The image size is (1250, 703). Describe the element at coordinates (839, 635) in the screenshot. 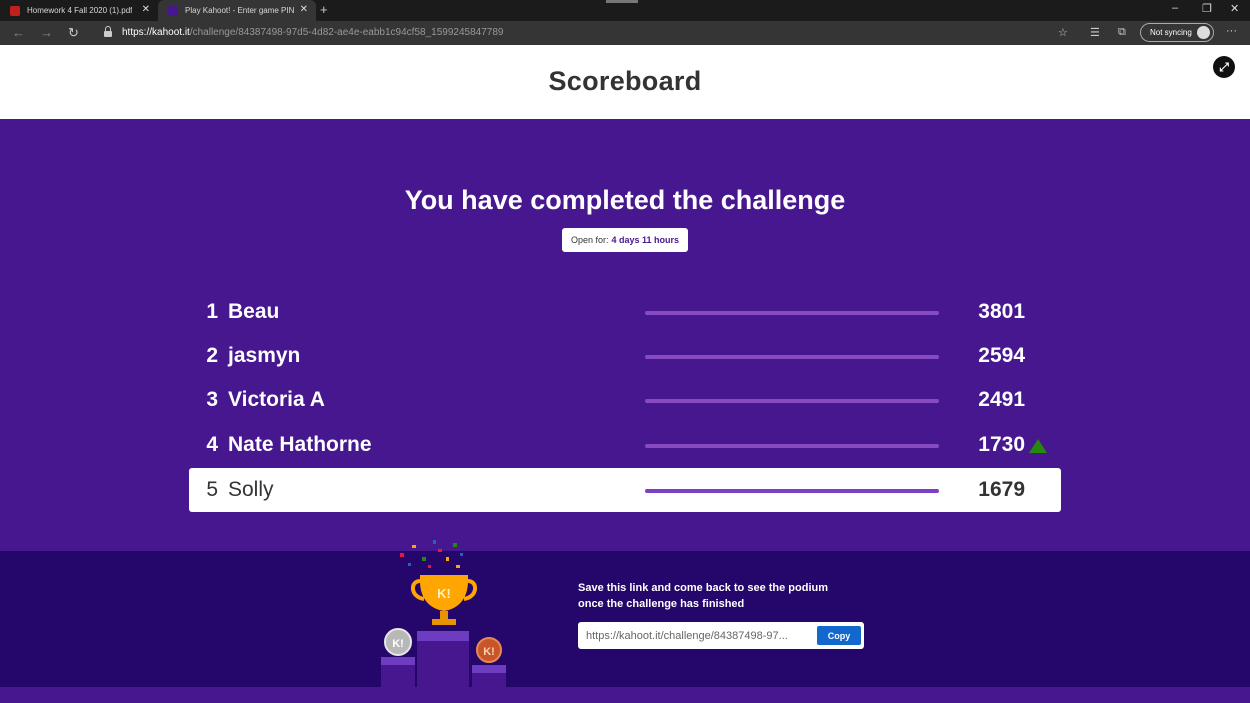

I see `copy-button: Copy` at that location.